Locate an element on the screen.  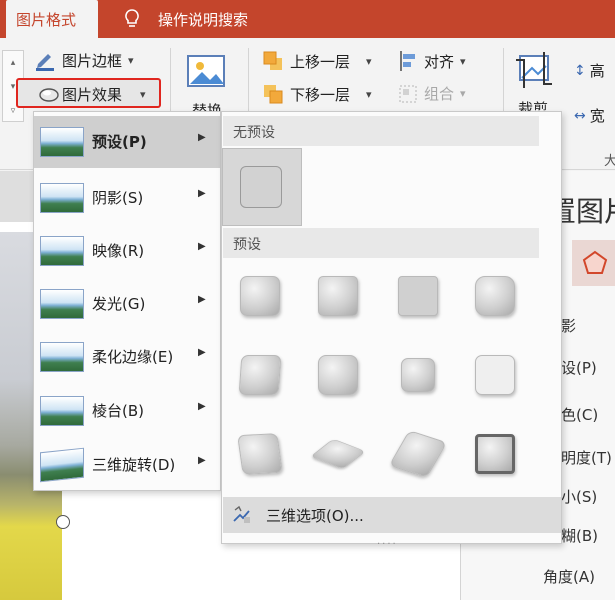
align-button: 对齐 ▾ is located at coordinates (432, 61).